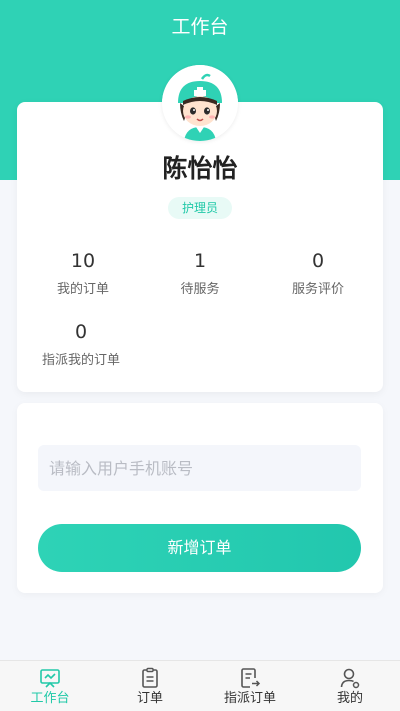 The height and width of the screenshot is (711, 400). I want to click on stat-pending-service: 1 待服务, so click(200, 274).